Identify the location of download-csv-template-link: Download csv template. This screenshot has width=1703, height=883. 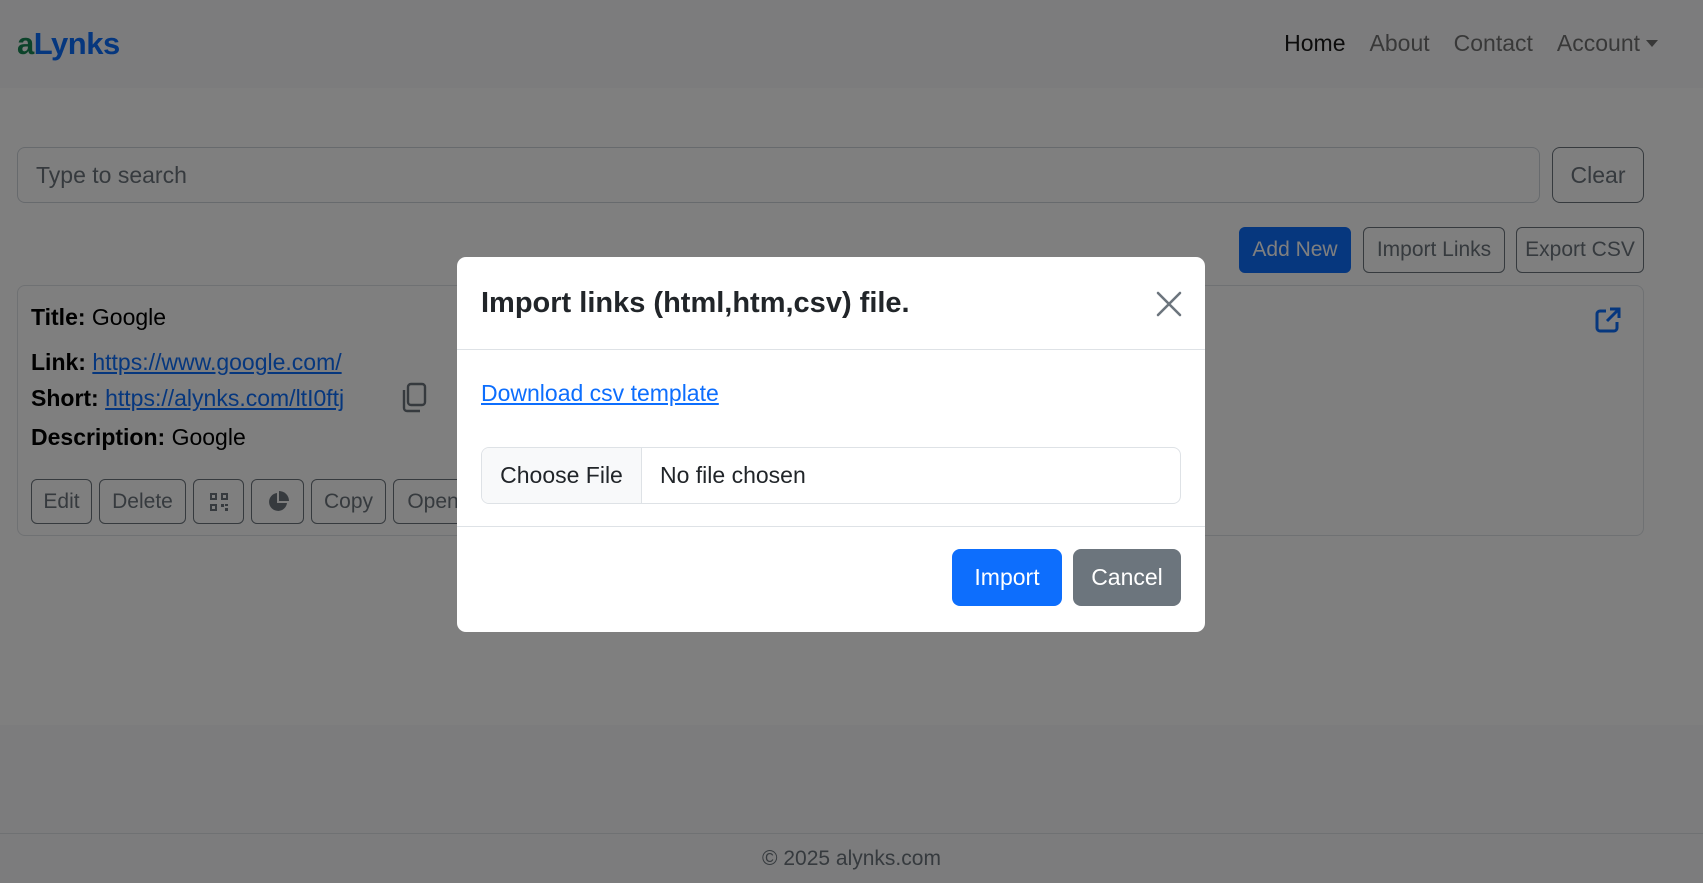
(600, 393).